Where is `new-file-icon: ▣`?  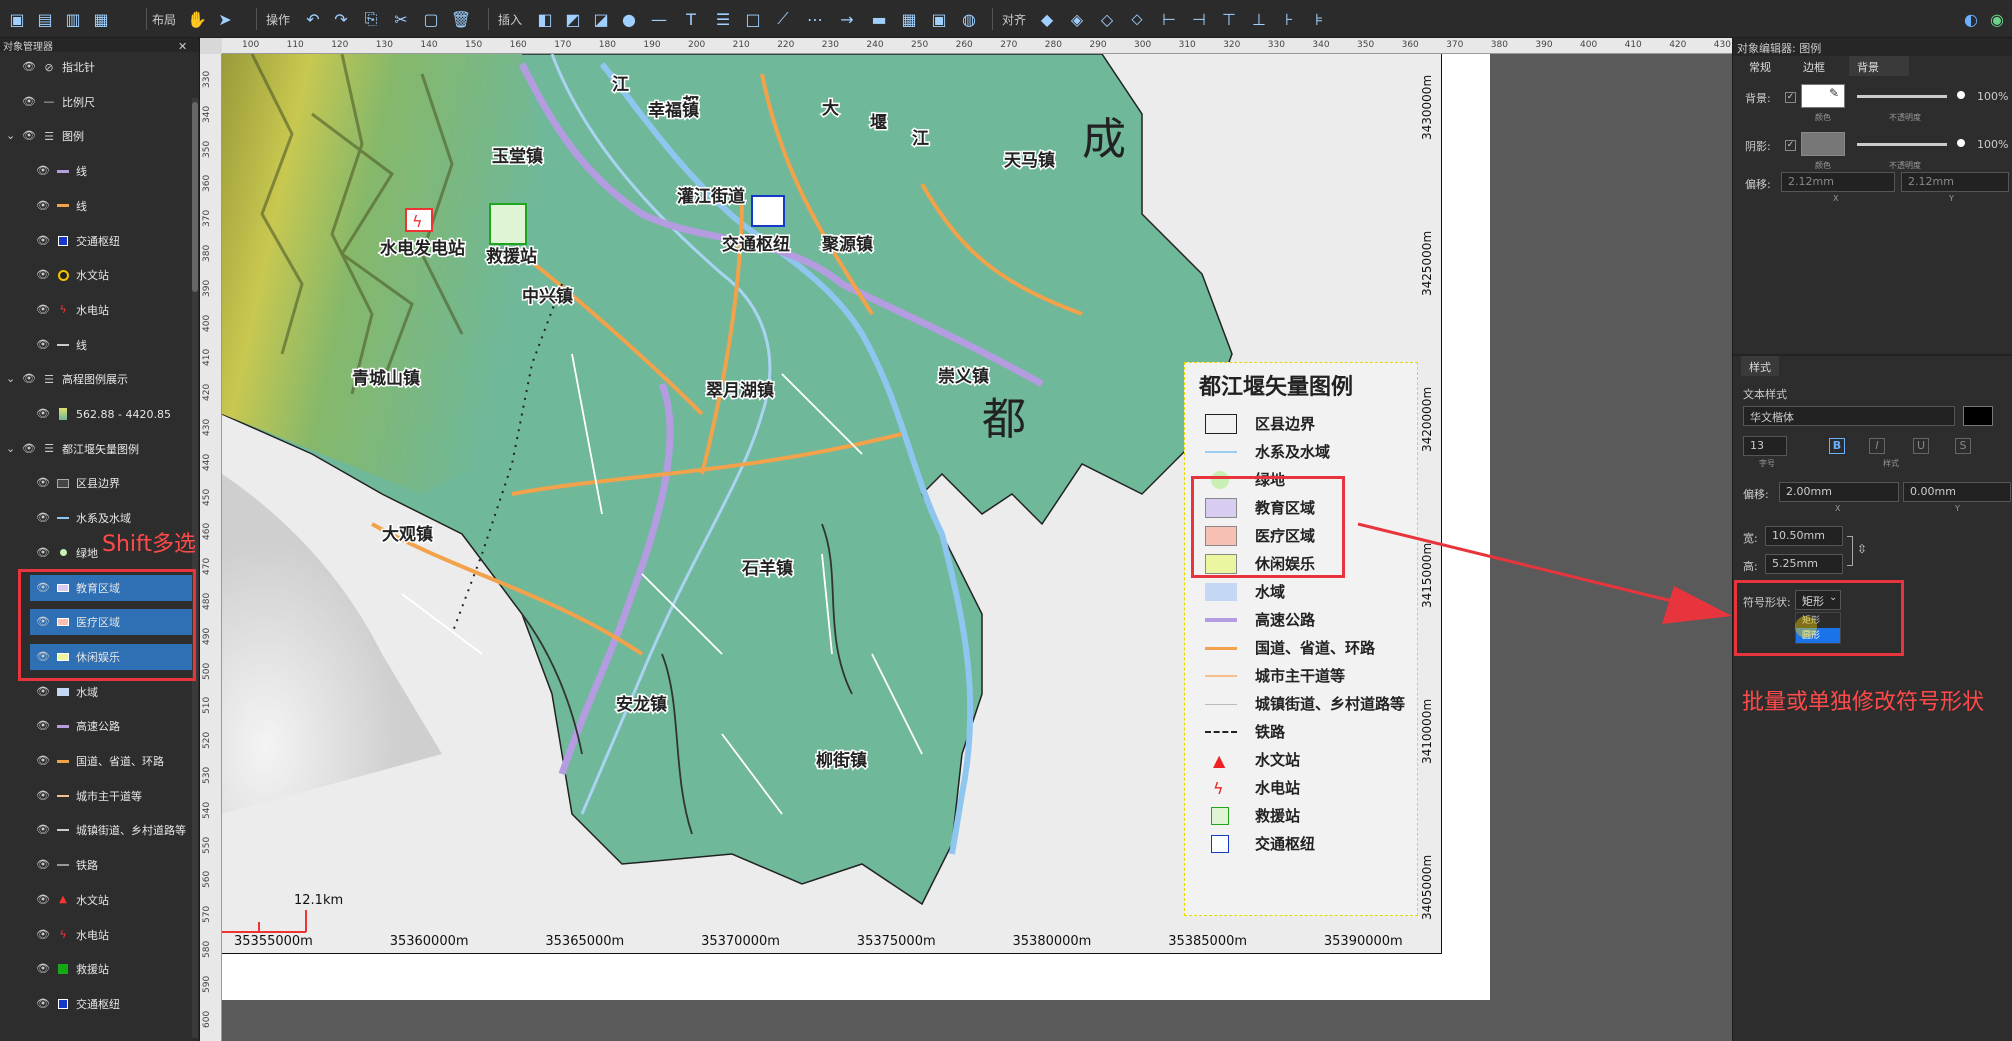
new-file-icon: ▣ is located at coordinates (17, 19).